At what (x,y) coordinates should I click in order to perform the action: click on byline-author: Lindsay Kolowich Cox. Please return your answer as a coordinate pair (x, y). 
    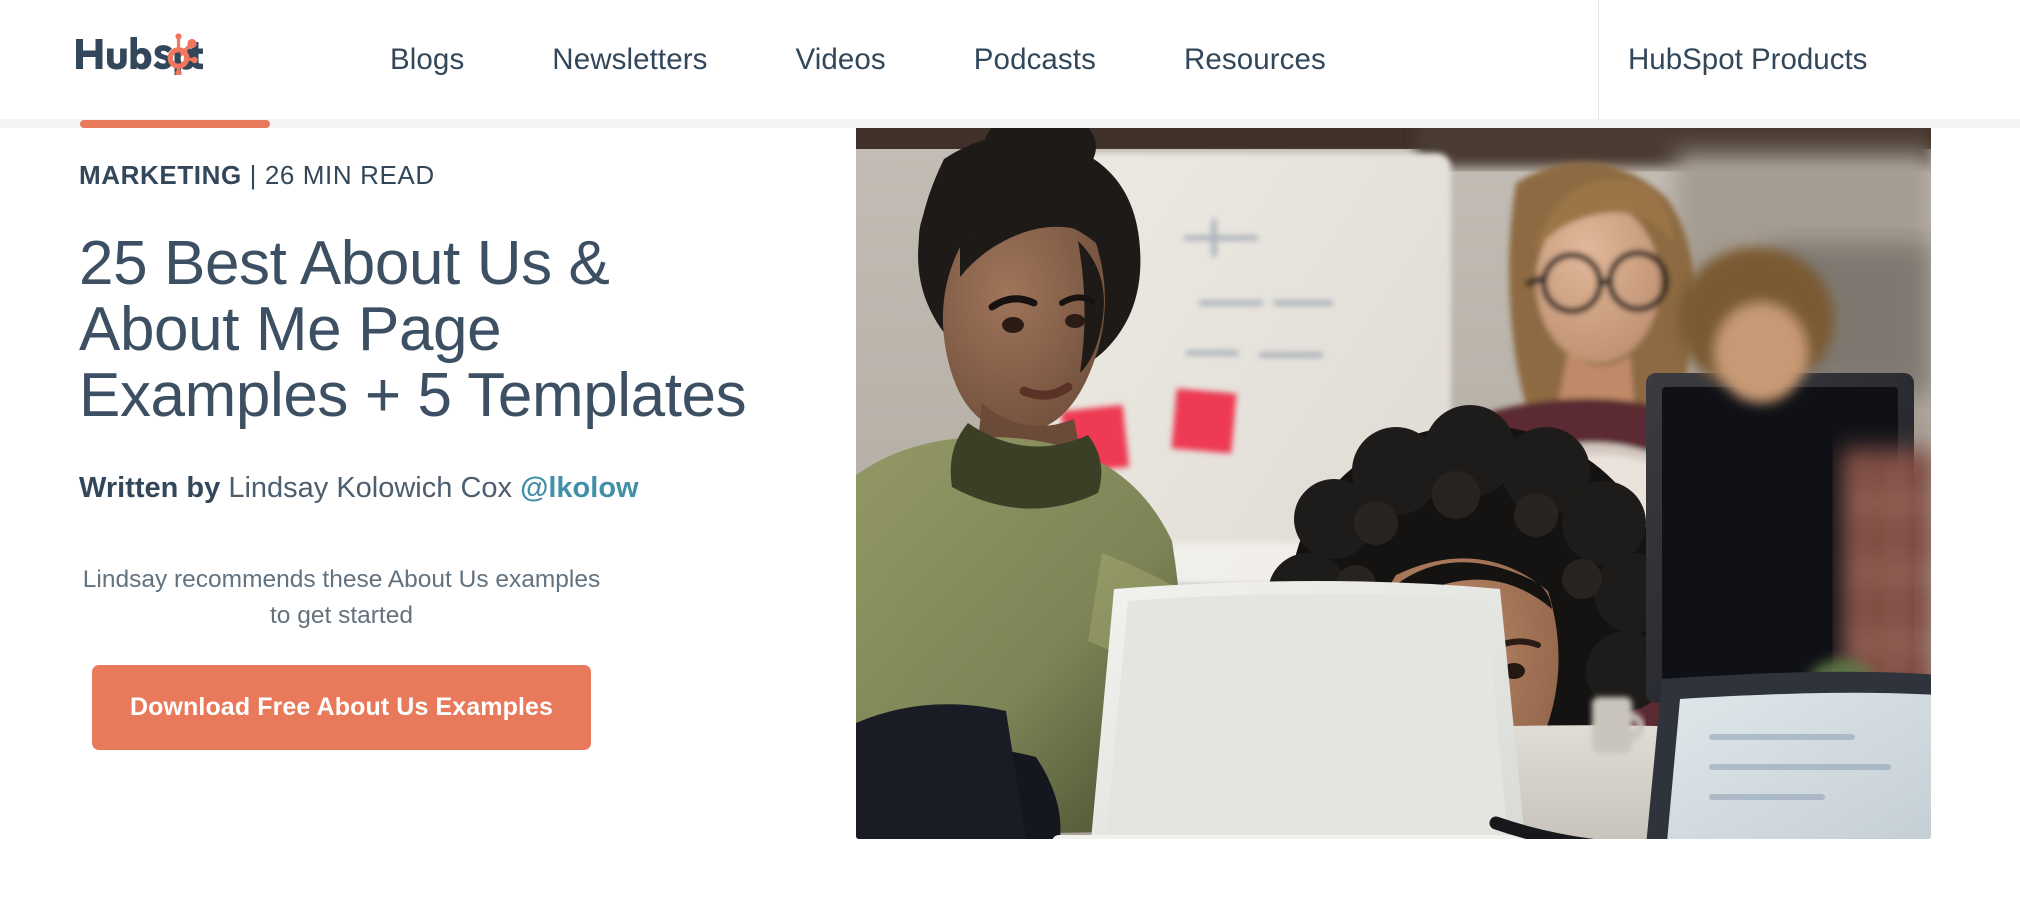
    Looking at the image, I should click on (370, 488).